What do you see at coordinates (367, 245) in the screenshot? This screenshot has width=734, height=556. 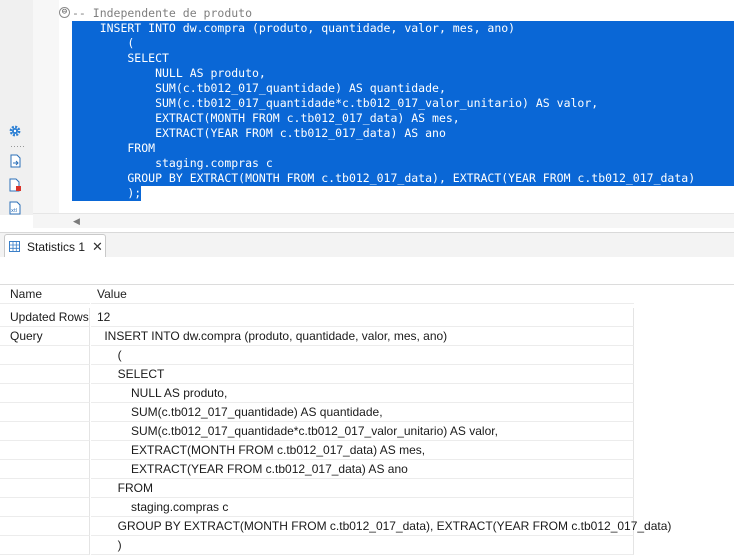 I see `results-tab-bar: Statistics 1 ✕` at bounding box center [367, 245].